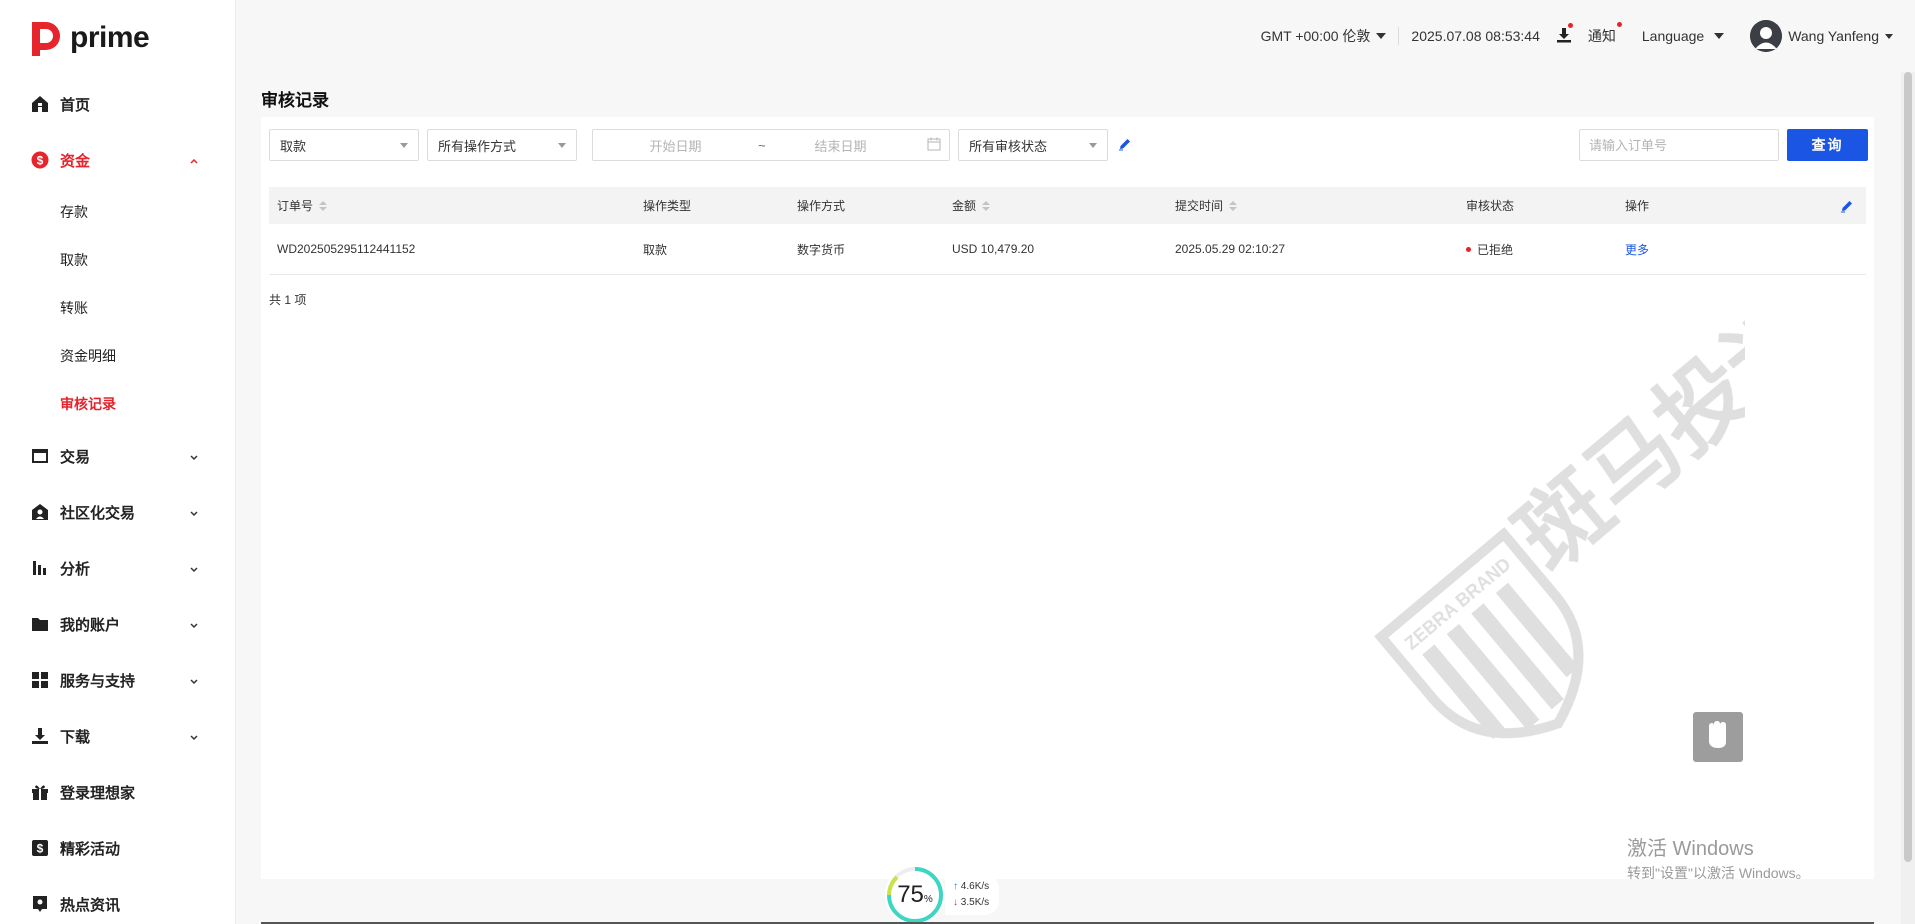 The height and width of the screenshot is (924, 1915). Describe the element at coordinates (40, 512) in the screenshot. I see `community-icon` at that location.